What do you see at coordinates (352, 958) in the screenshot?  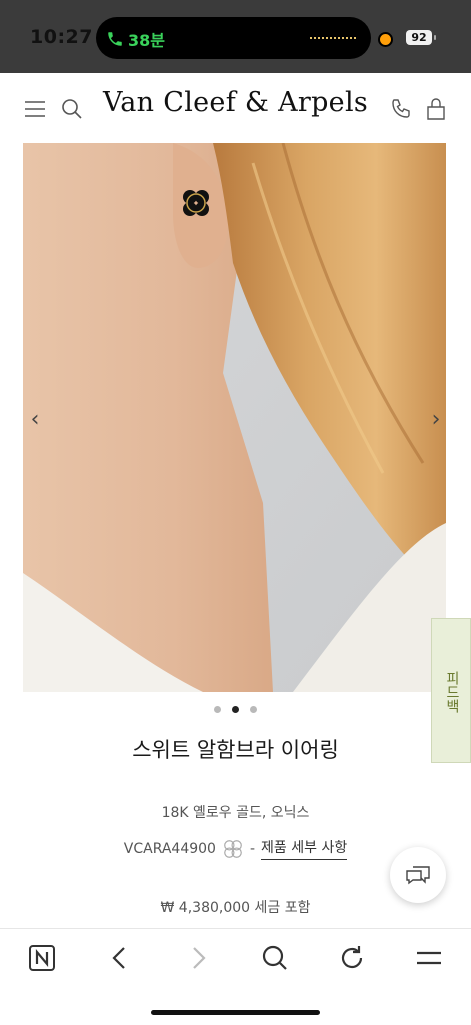 I see `refresh-icon` at bounding box center [352, 958].